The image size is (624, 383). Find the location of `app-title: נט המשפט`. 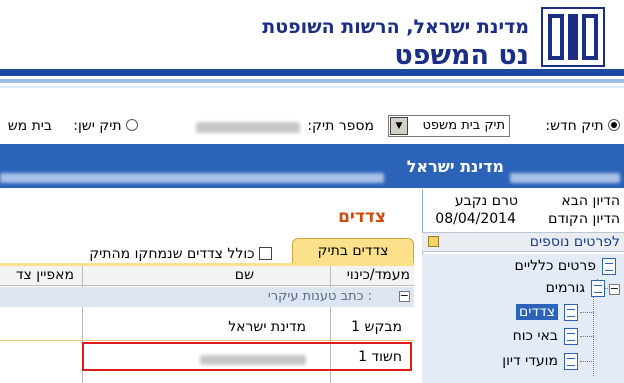

app-title: נט המשפט is located at coordinates (461, 55).